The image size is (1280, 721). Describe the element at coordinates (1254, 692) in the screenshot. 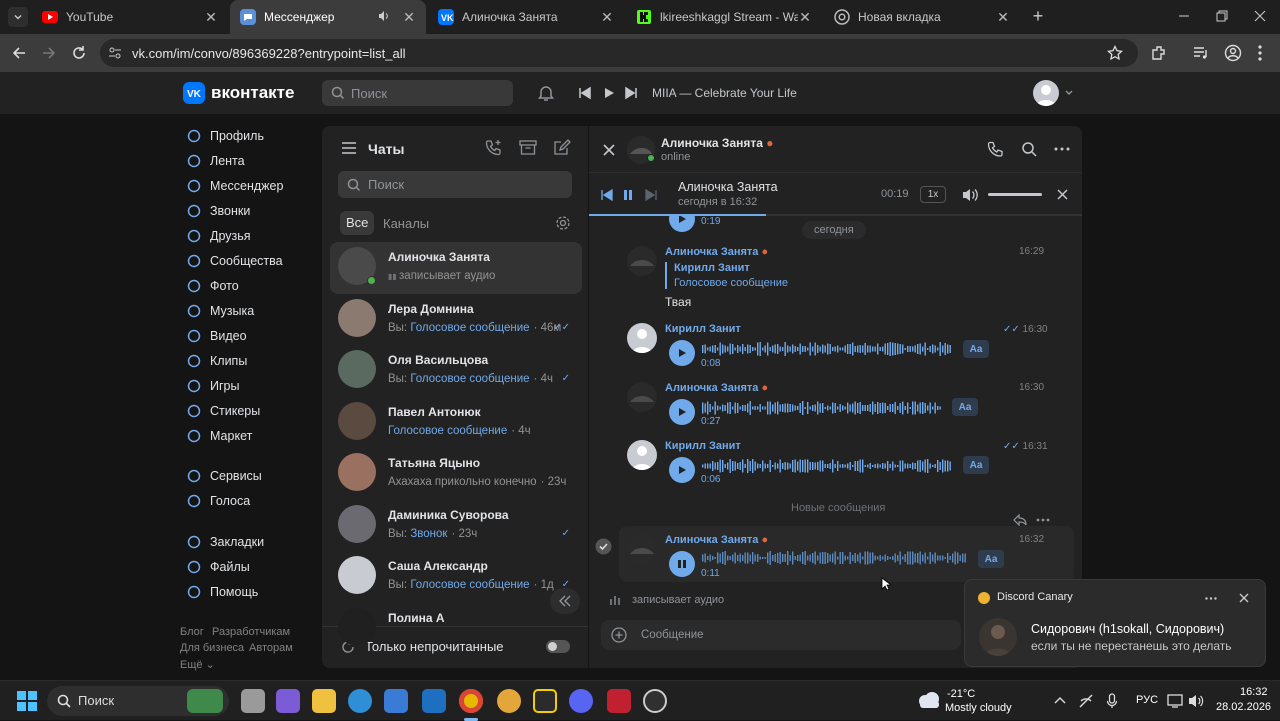

I see `clock-time: 16:32` at that location.